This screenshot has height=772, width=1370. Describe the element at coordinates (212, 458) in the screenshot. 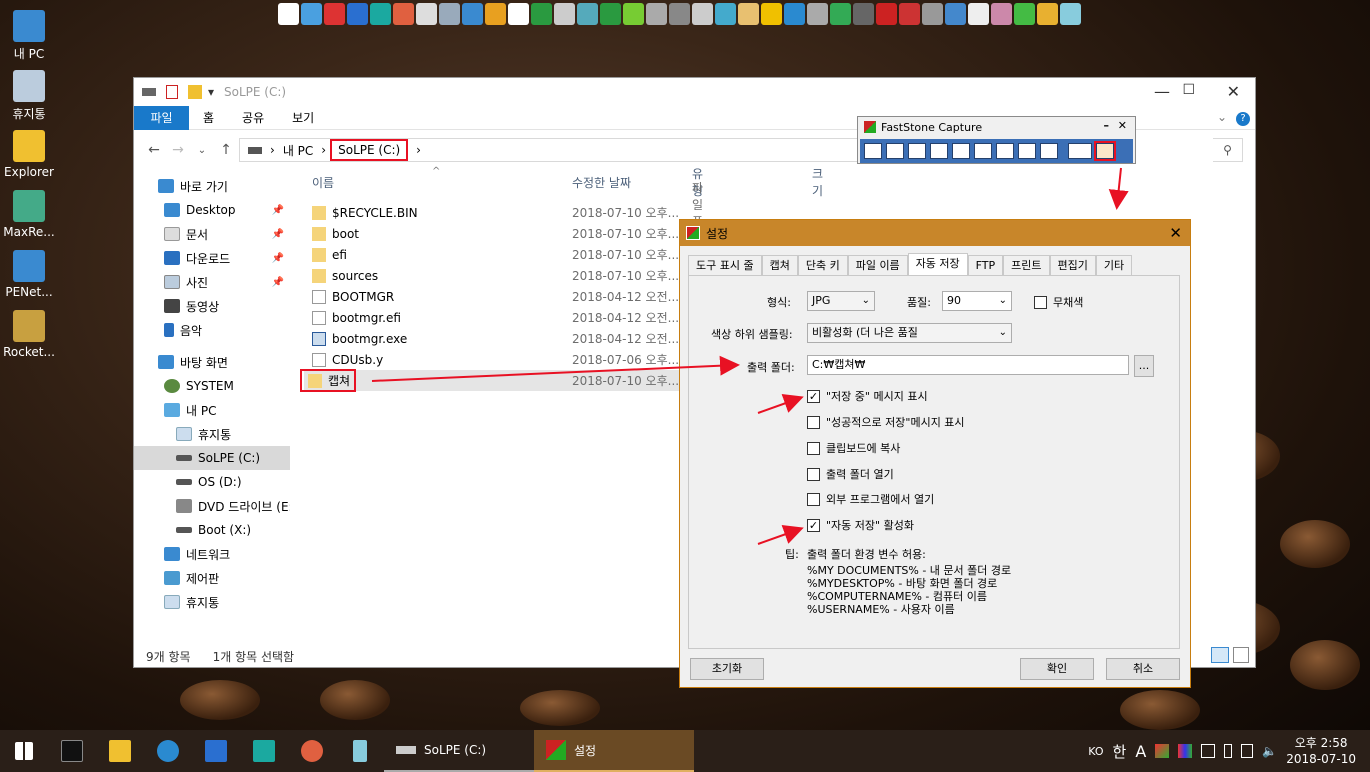

I see `nav-item-solpe: SoLPE (C:)` at that location.